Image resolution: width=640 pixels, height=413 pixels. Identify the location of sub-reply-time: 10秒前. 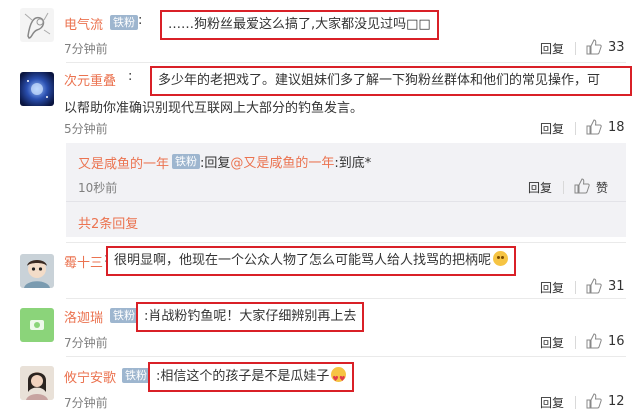
(98, 188).